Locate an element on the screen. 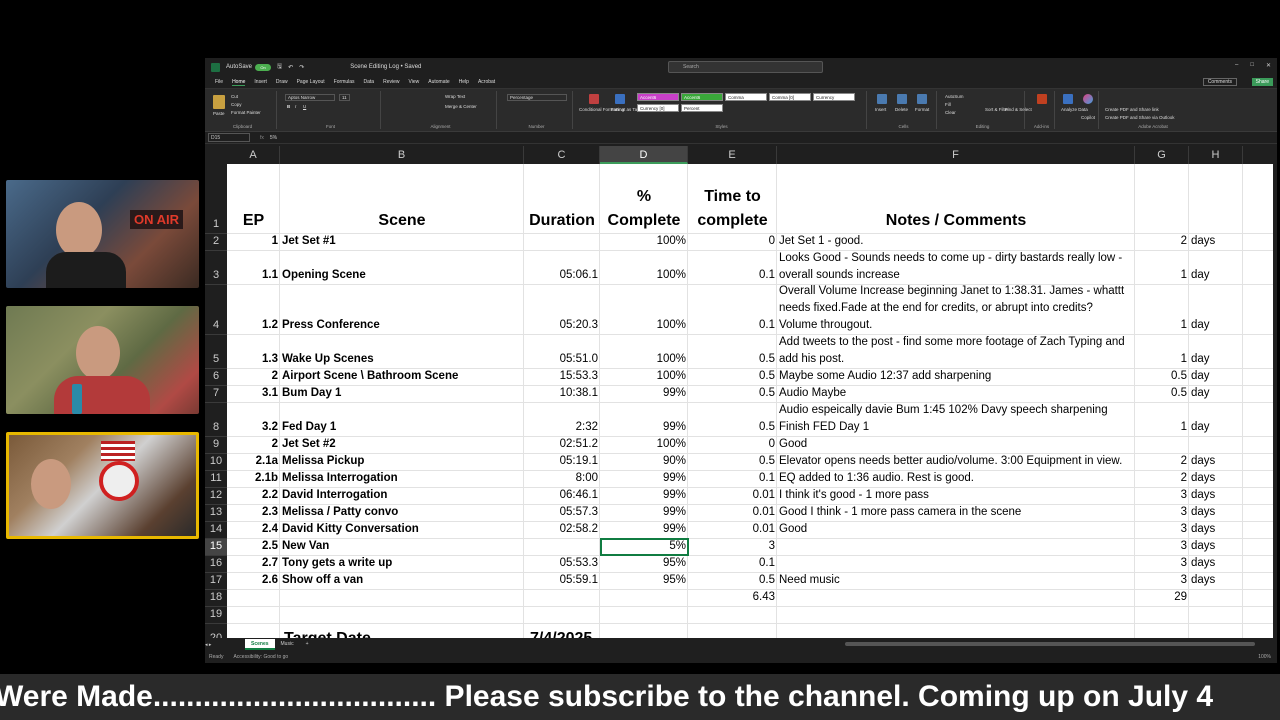 This screenshot has height=720, width=1280. cell-scene is located at coordinates (402, 615).